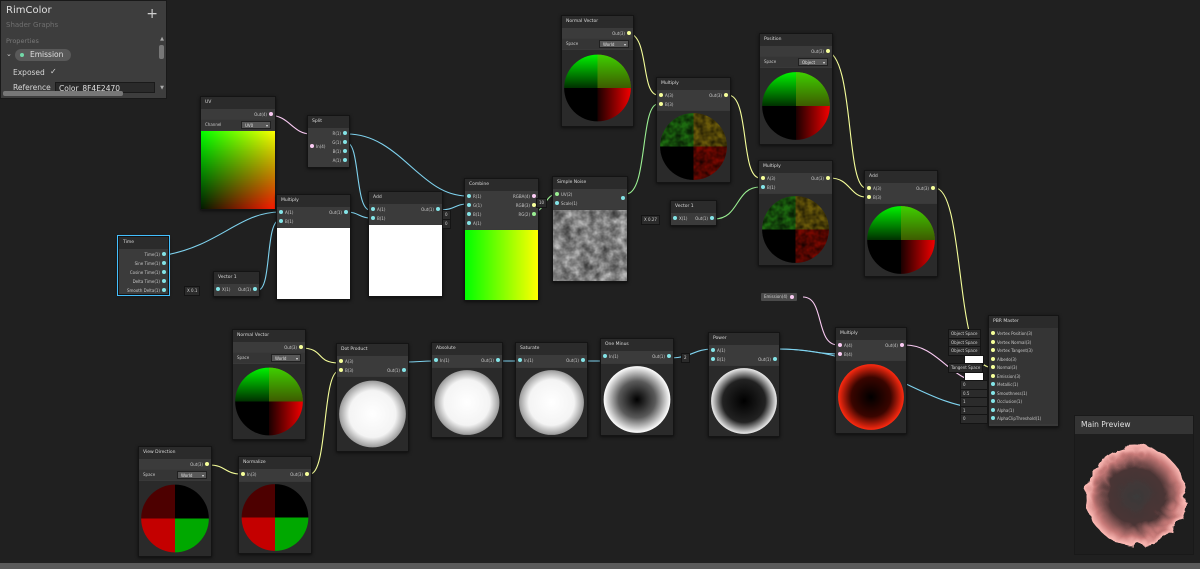 This screenshot has width=1200, height=569. Describe the element at coordinates (150, 281) in the screenshot. I see `output-port: Delta Time(1)` at that location.